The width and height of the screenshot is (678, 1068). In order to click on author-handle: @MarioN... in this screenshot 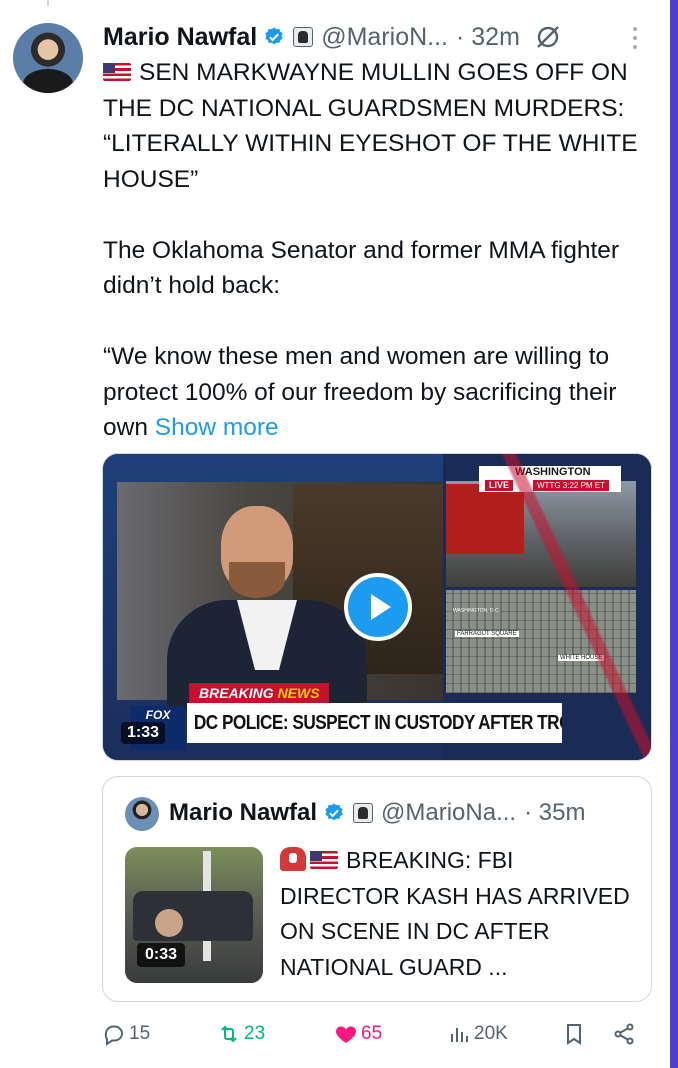, I will do `click(384, 37)`.